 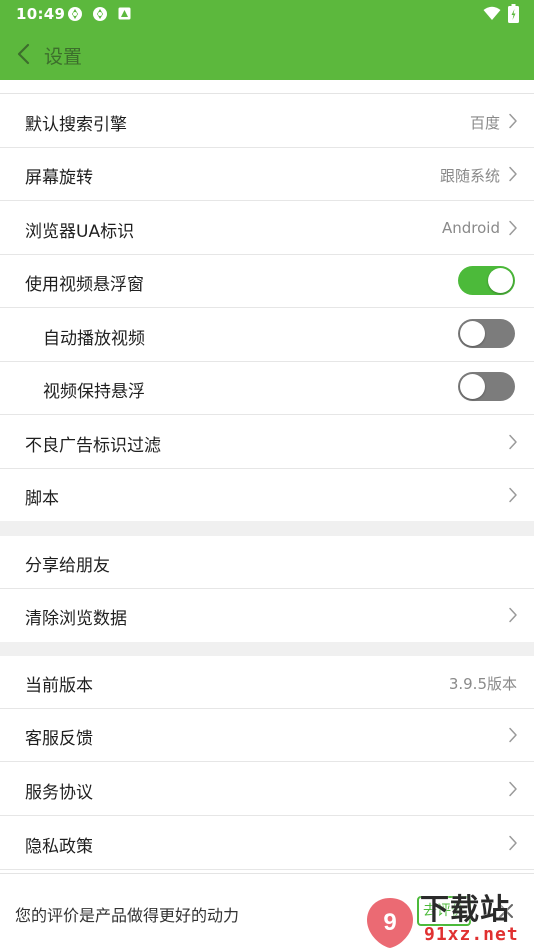 I want to click on setting-label: 分享给朋友, so click(x=67, y=566).